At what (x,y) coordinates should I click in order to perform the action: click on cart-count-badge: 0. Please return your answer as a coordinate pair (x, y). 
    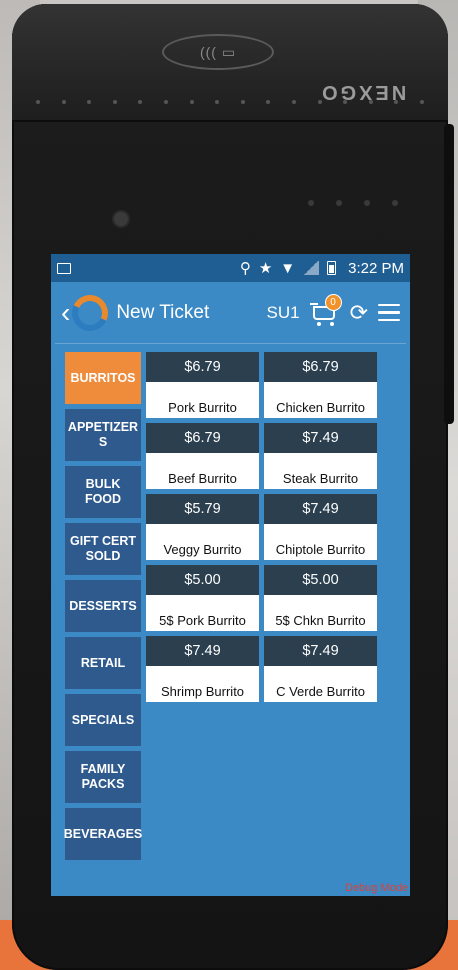
    Looking at the image, I should click on (333, 302).